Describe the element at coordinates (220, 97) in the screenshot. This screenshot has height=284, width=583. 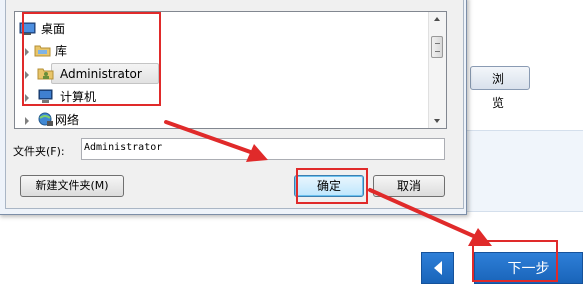
I see `tree-item-computer: 计算机` at that location.